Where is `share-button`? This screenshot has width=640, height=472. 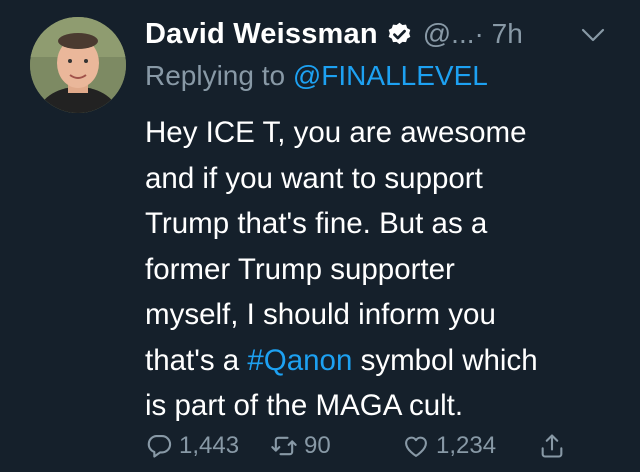
share-button is located at coordinates (552, 446).